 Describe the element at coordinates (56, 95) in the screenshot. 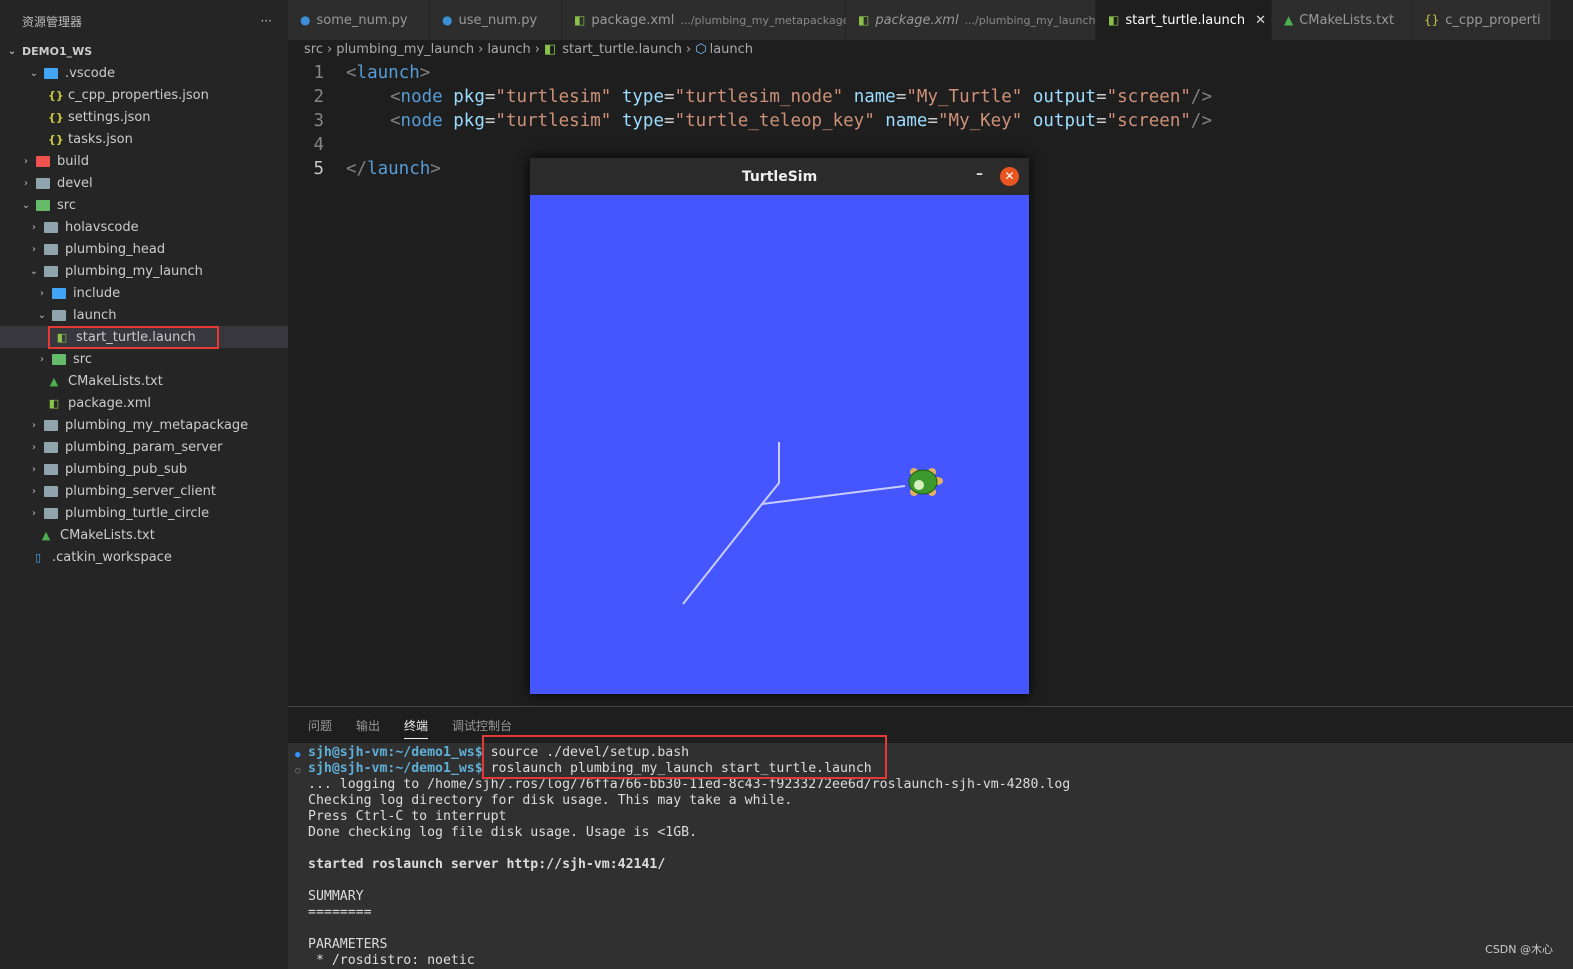

I see `json-icon: {}` at that location.